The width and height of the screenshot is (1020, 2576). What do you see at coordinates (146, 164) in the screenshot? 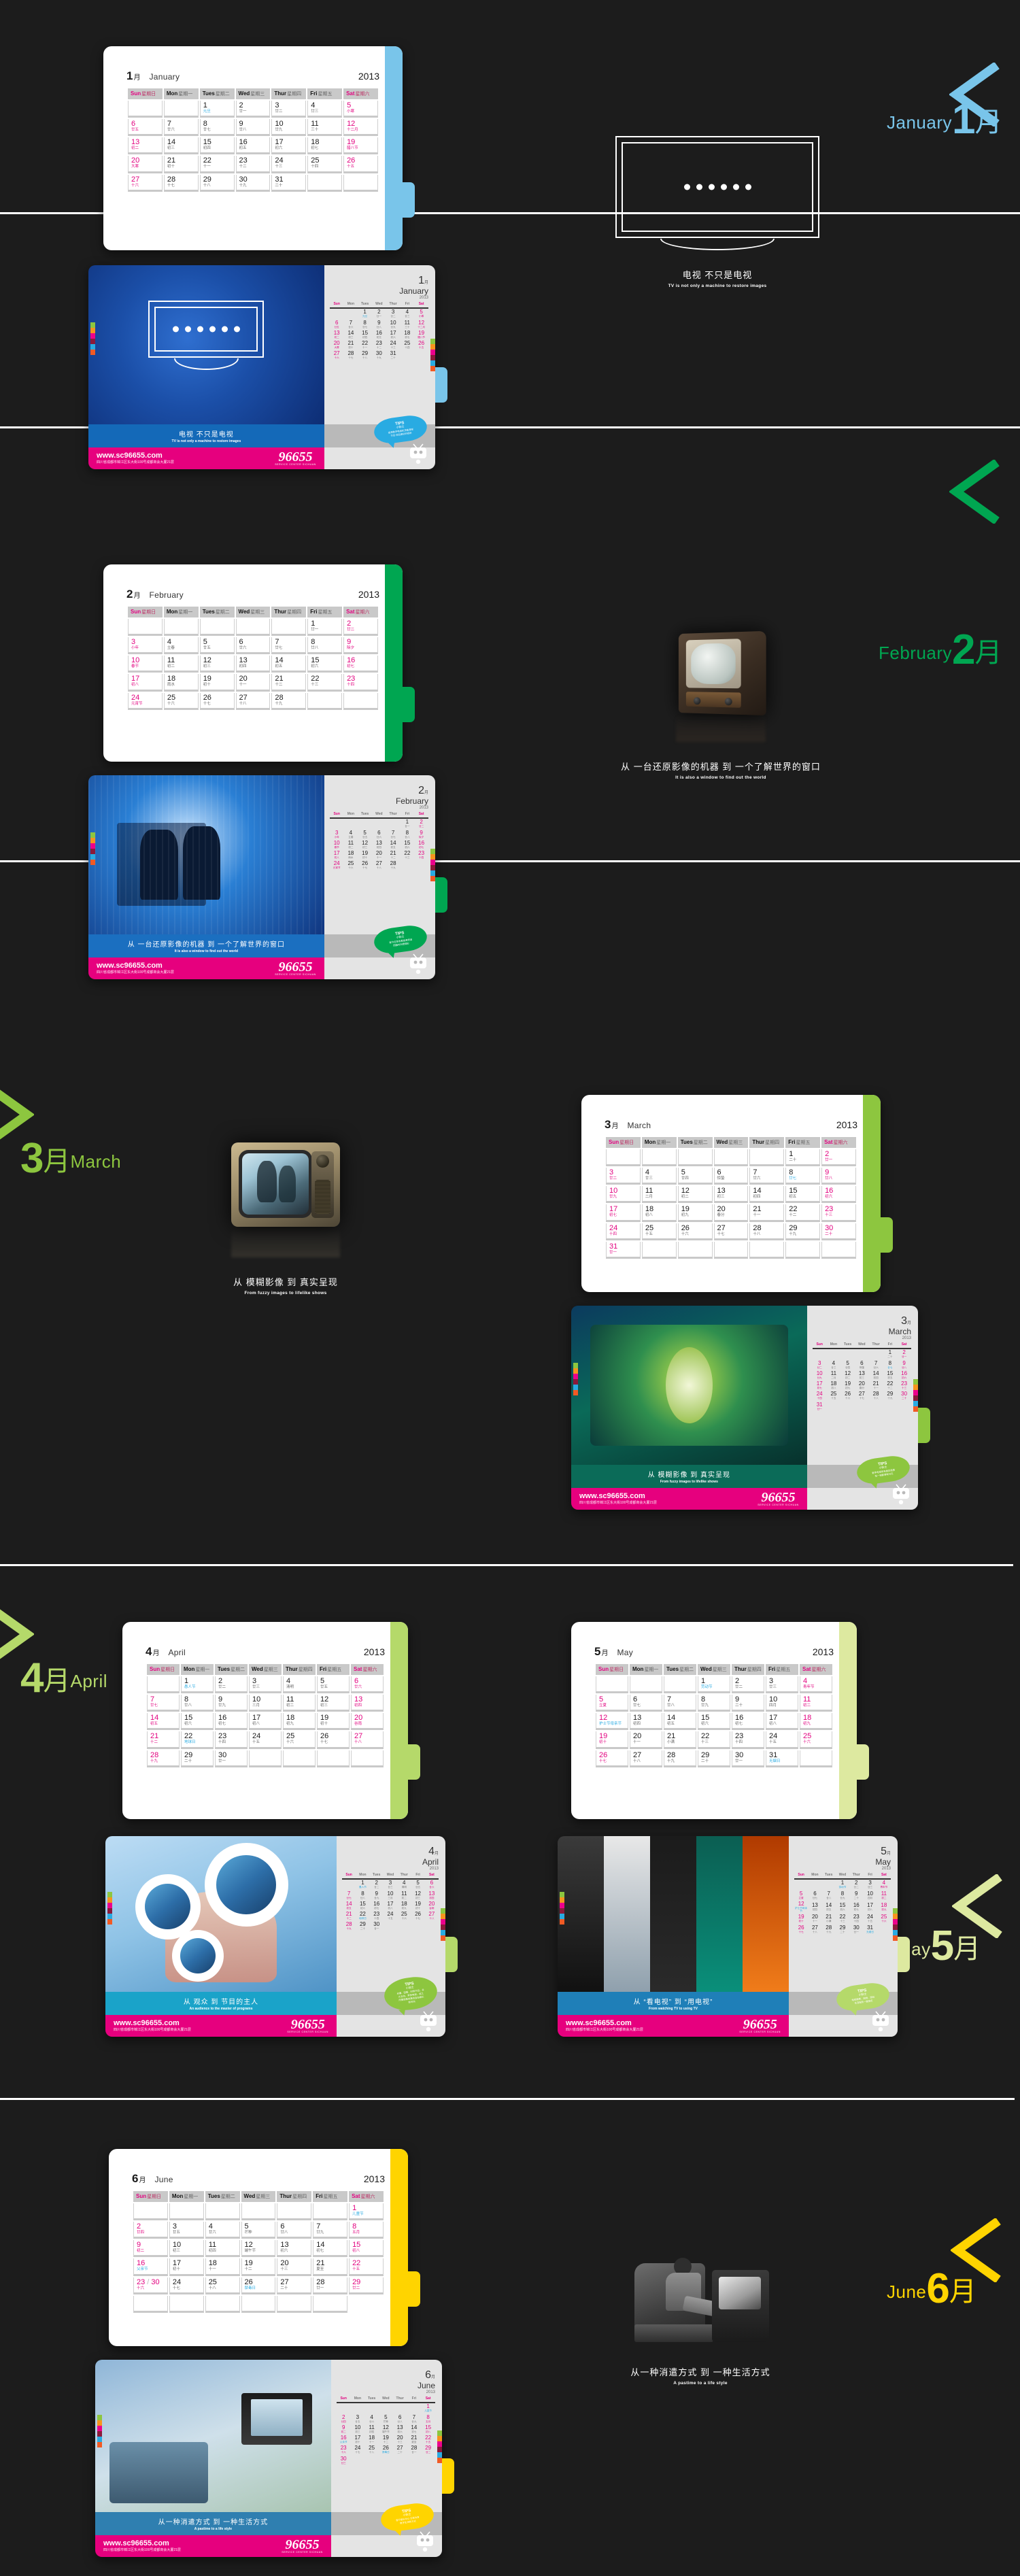
I see `calendar-cell: 20 大寒` at bounding box center [146, 164].